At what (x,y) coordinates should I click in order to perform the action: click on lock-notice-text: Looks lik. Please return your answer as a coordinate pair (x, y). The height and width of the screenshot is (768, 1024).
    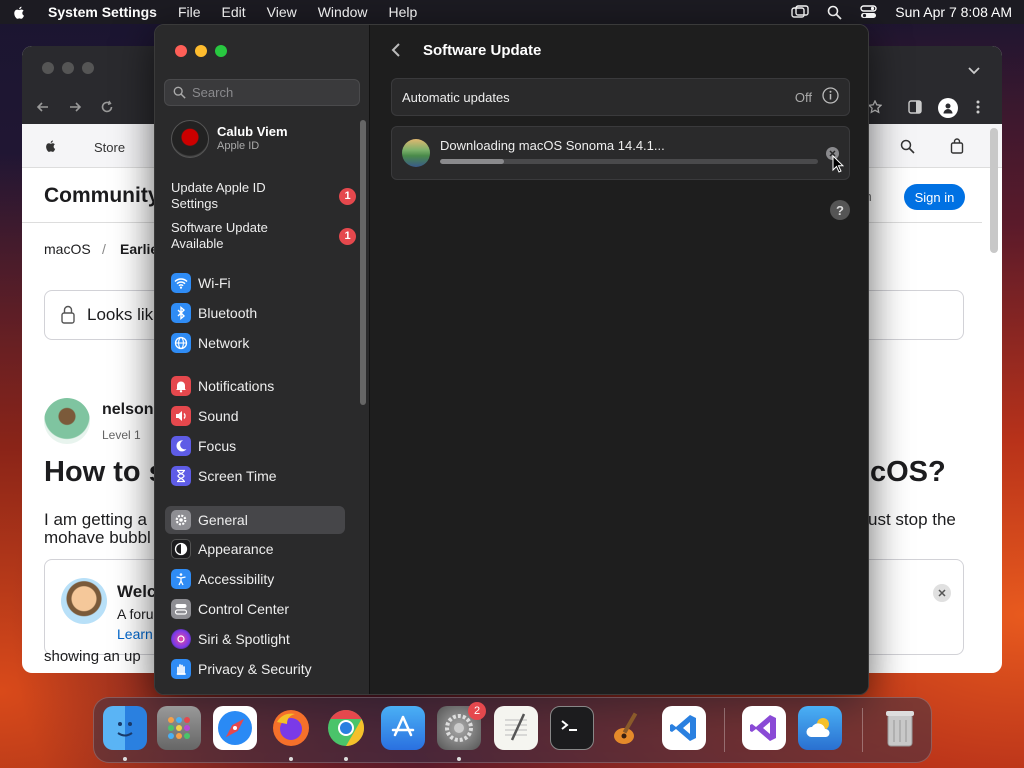
    Looking at the image, I should click on (120, 314).